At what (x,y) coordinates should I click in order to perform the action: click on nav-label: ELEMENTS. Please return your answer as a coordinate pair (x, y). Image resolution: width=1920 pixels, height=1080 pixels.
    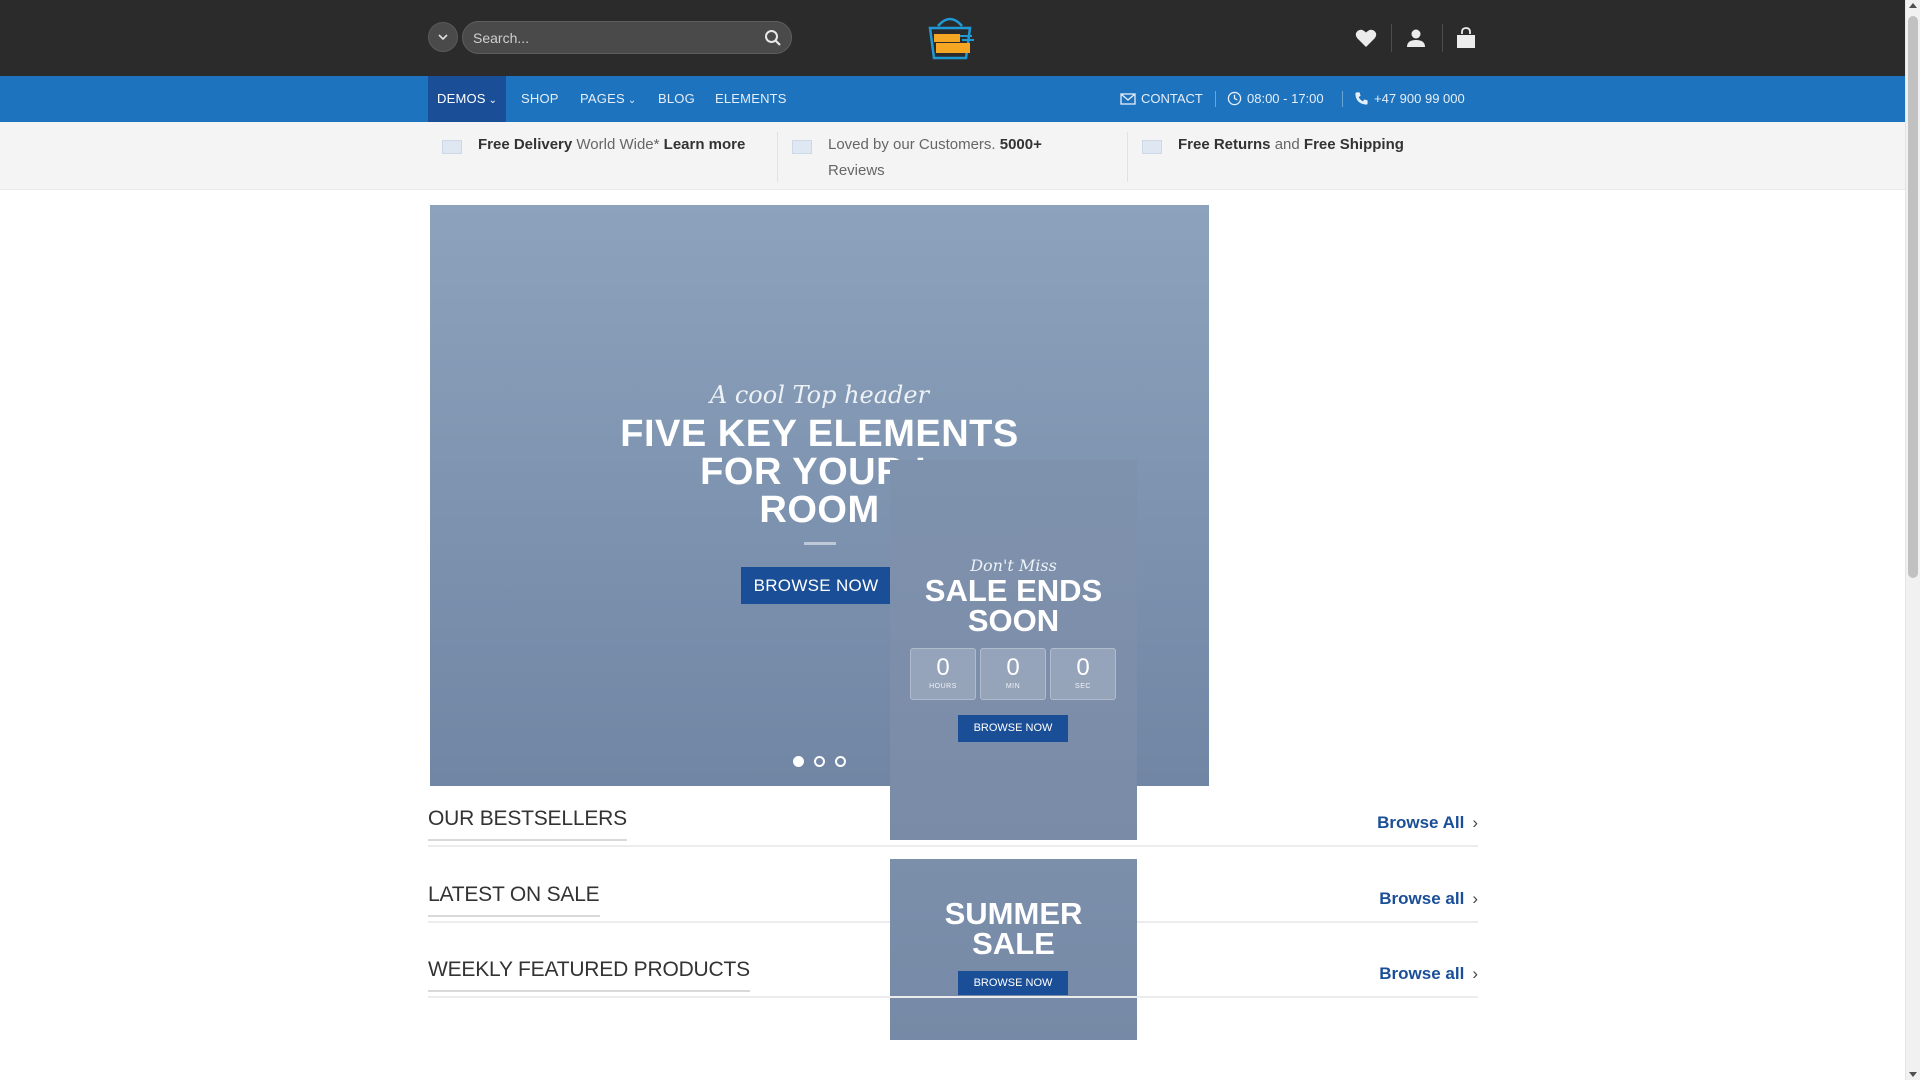
    Looking at the image, I should click on (751, 98).